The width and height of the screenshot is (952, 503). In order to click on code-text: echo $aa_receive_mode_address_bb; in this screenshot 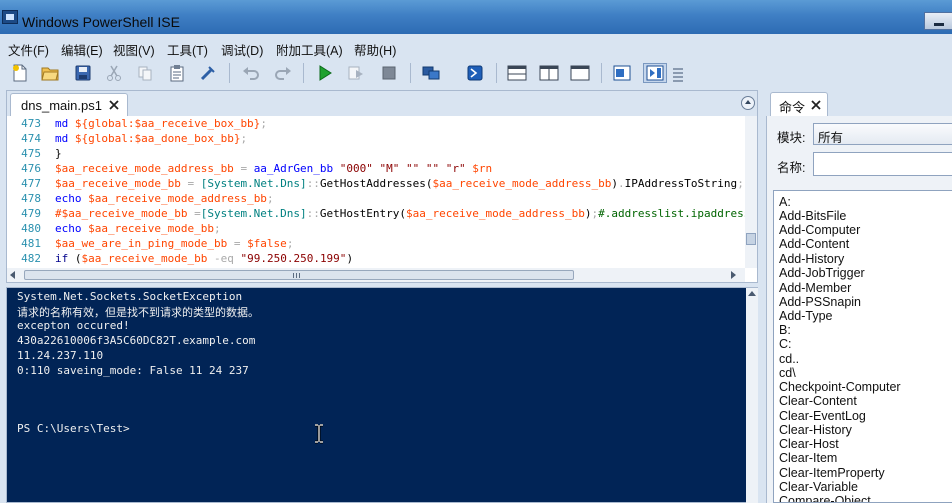, I will do `click(164, 198)`.